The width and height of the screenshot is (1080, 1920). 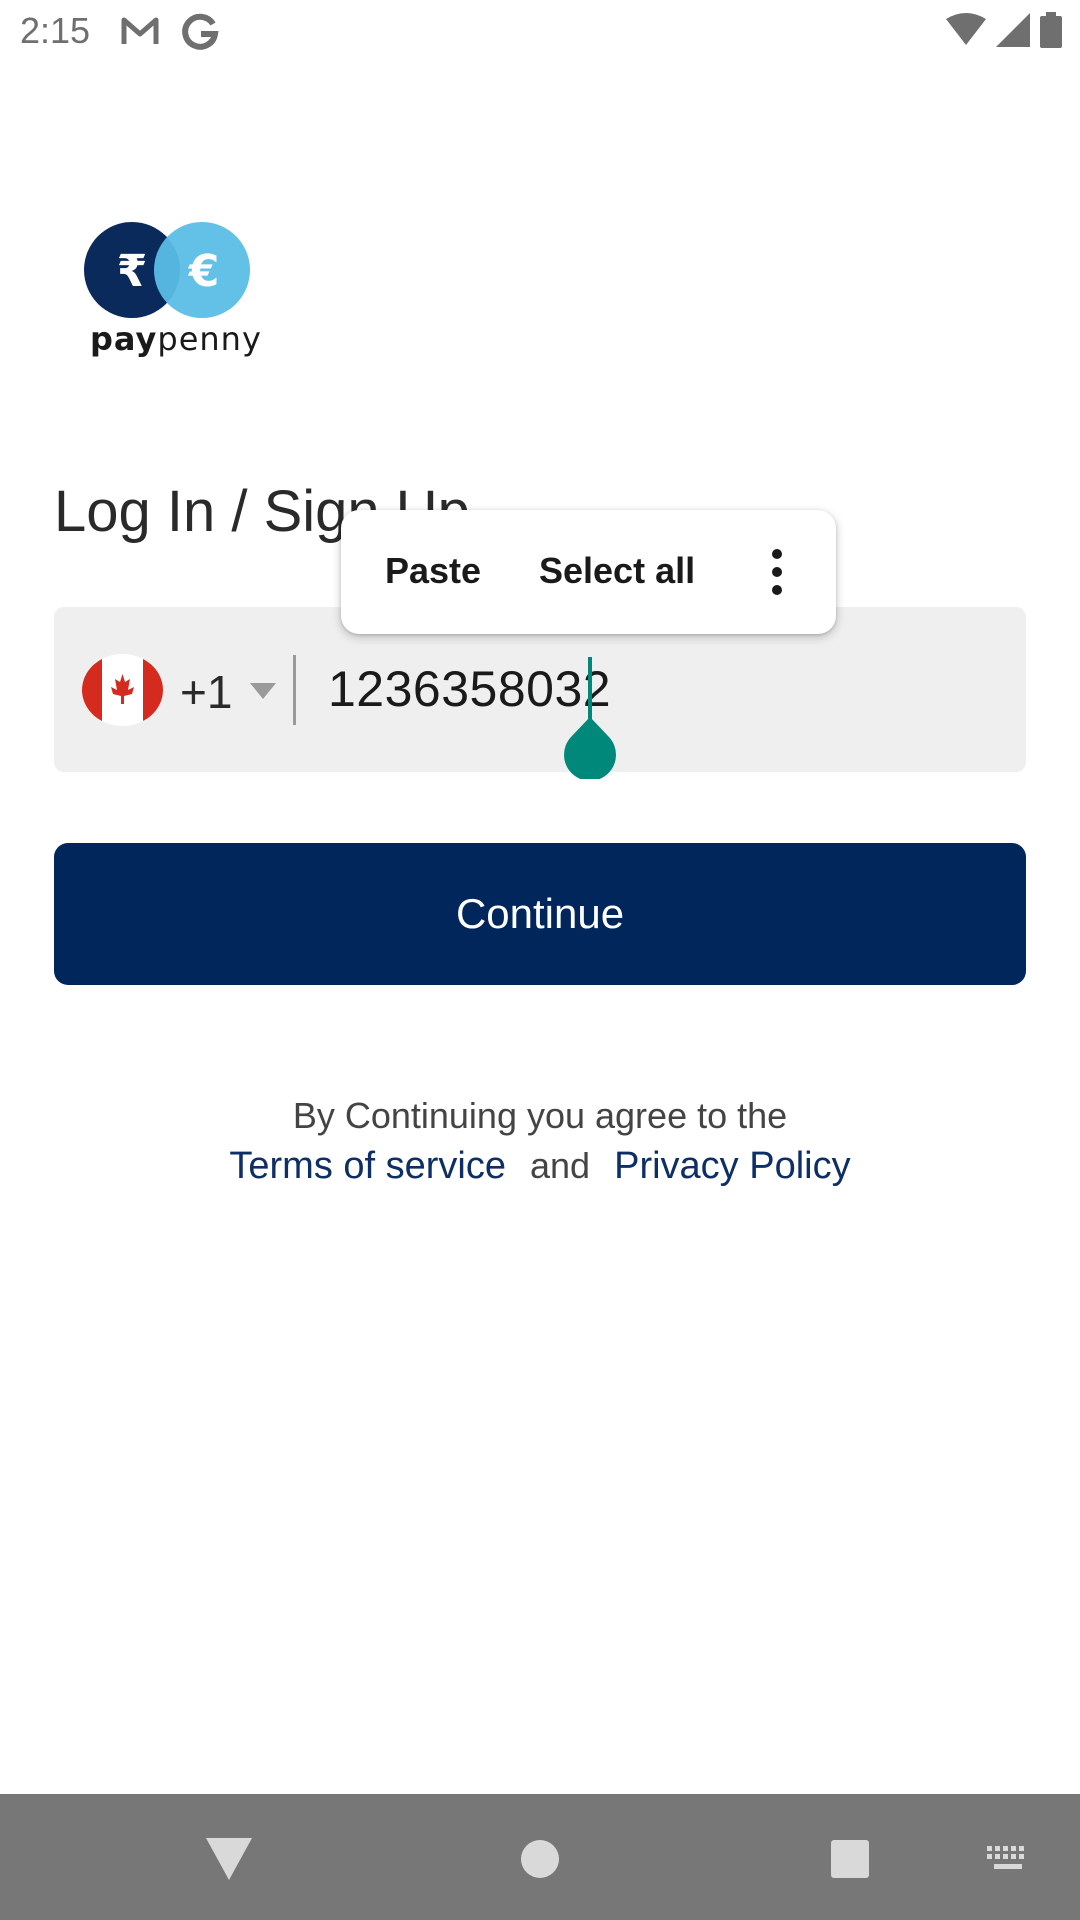 I want to click on text-cursor, so click(x=590, y=691).